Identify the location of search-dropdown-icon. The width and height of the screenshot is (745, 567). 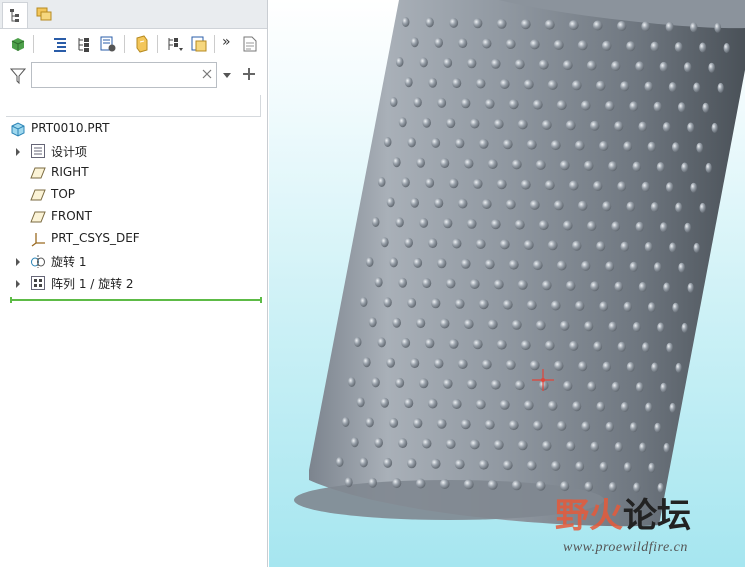
(227, 74).